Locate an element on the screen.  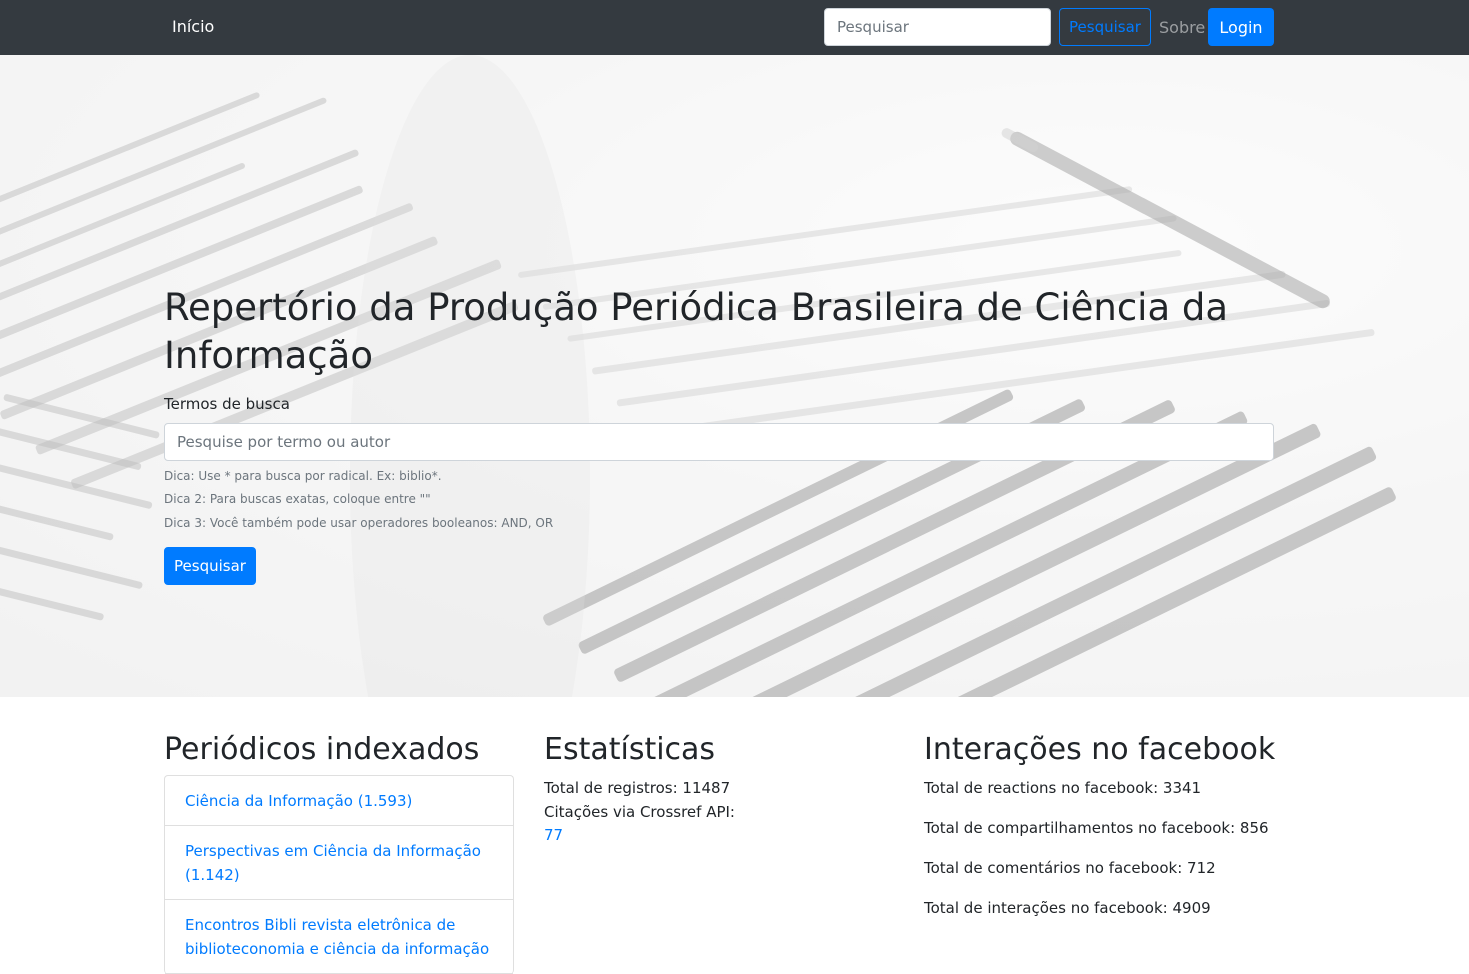
search-terms-label: Termos de busca is located at coordinates (227, 404).